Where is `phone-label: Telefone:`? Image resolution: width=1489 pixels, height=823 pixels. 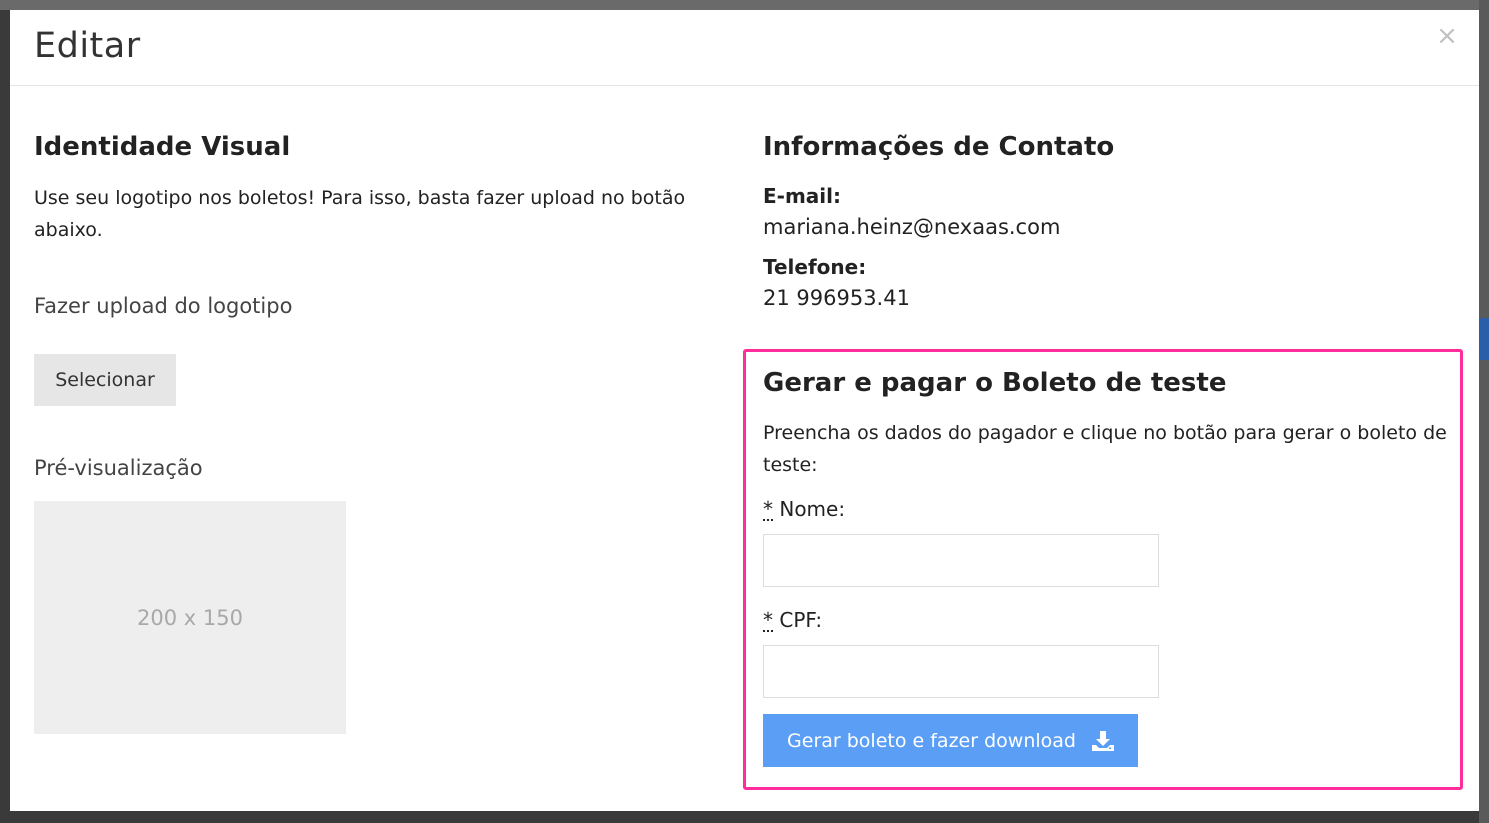 phone-label: Telefone: is located at coordinates (815, 267).